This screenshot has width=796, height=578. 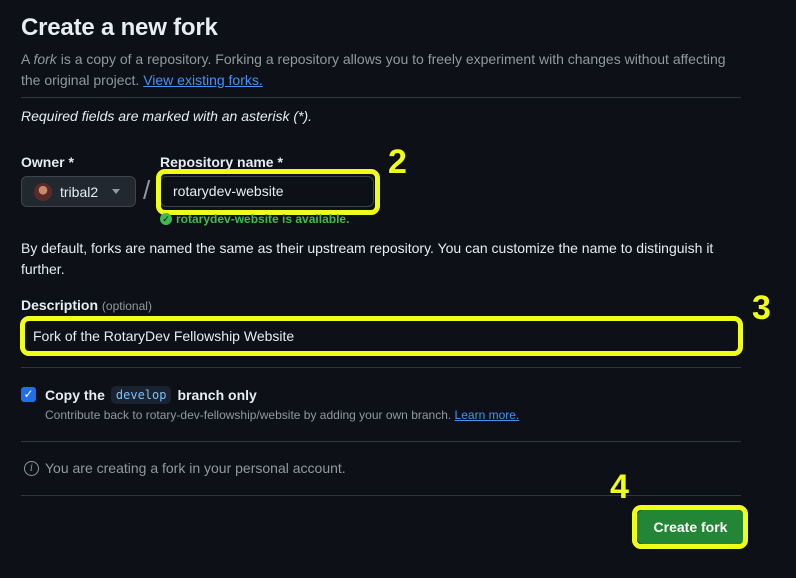 I want to click on view-existing-forks-link: View existing forks., so click(x=203, y=80).